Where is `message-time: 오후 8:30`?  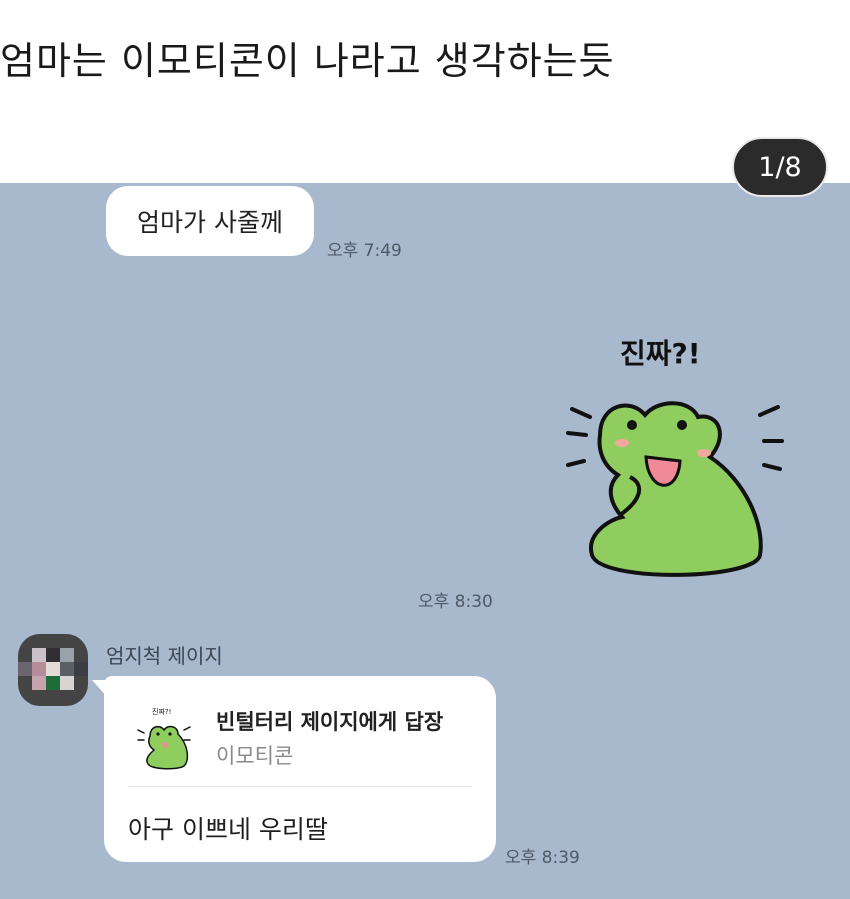
message-time: 오후 8:30 is located at coordinates (455, 602).